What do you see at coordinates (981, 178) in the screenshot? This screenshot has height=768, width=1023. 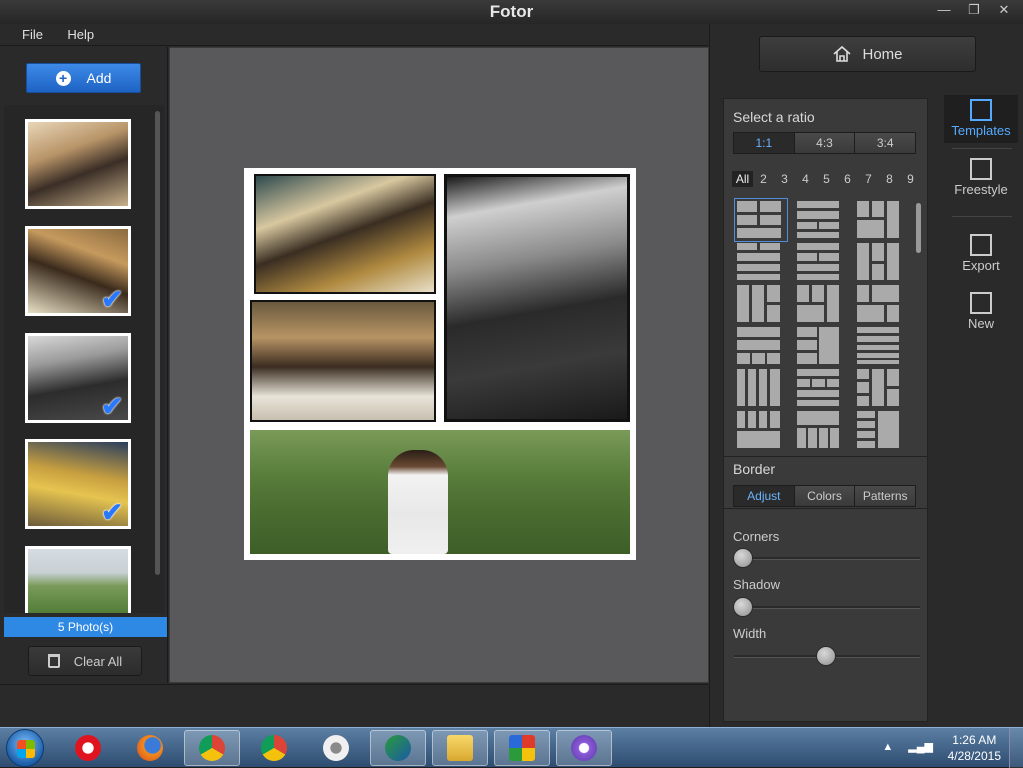 I see `freestyle-tool-button: Freestyle` at bounding box center [981, 178].